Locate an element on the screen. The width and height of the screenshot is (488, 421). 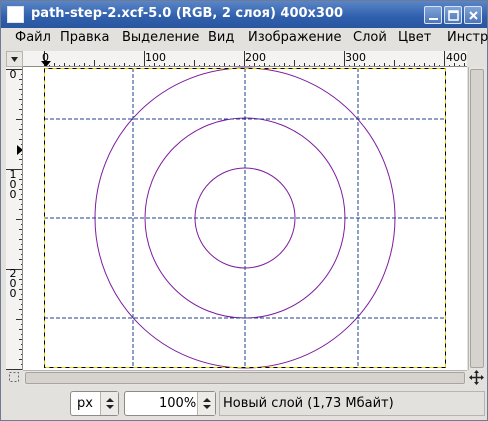
navigate-icon is located at coordinates (476, 377).